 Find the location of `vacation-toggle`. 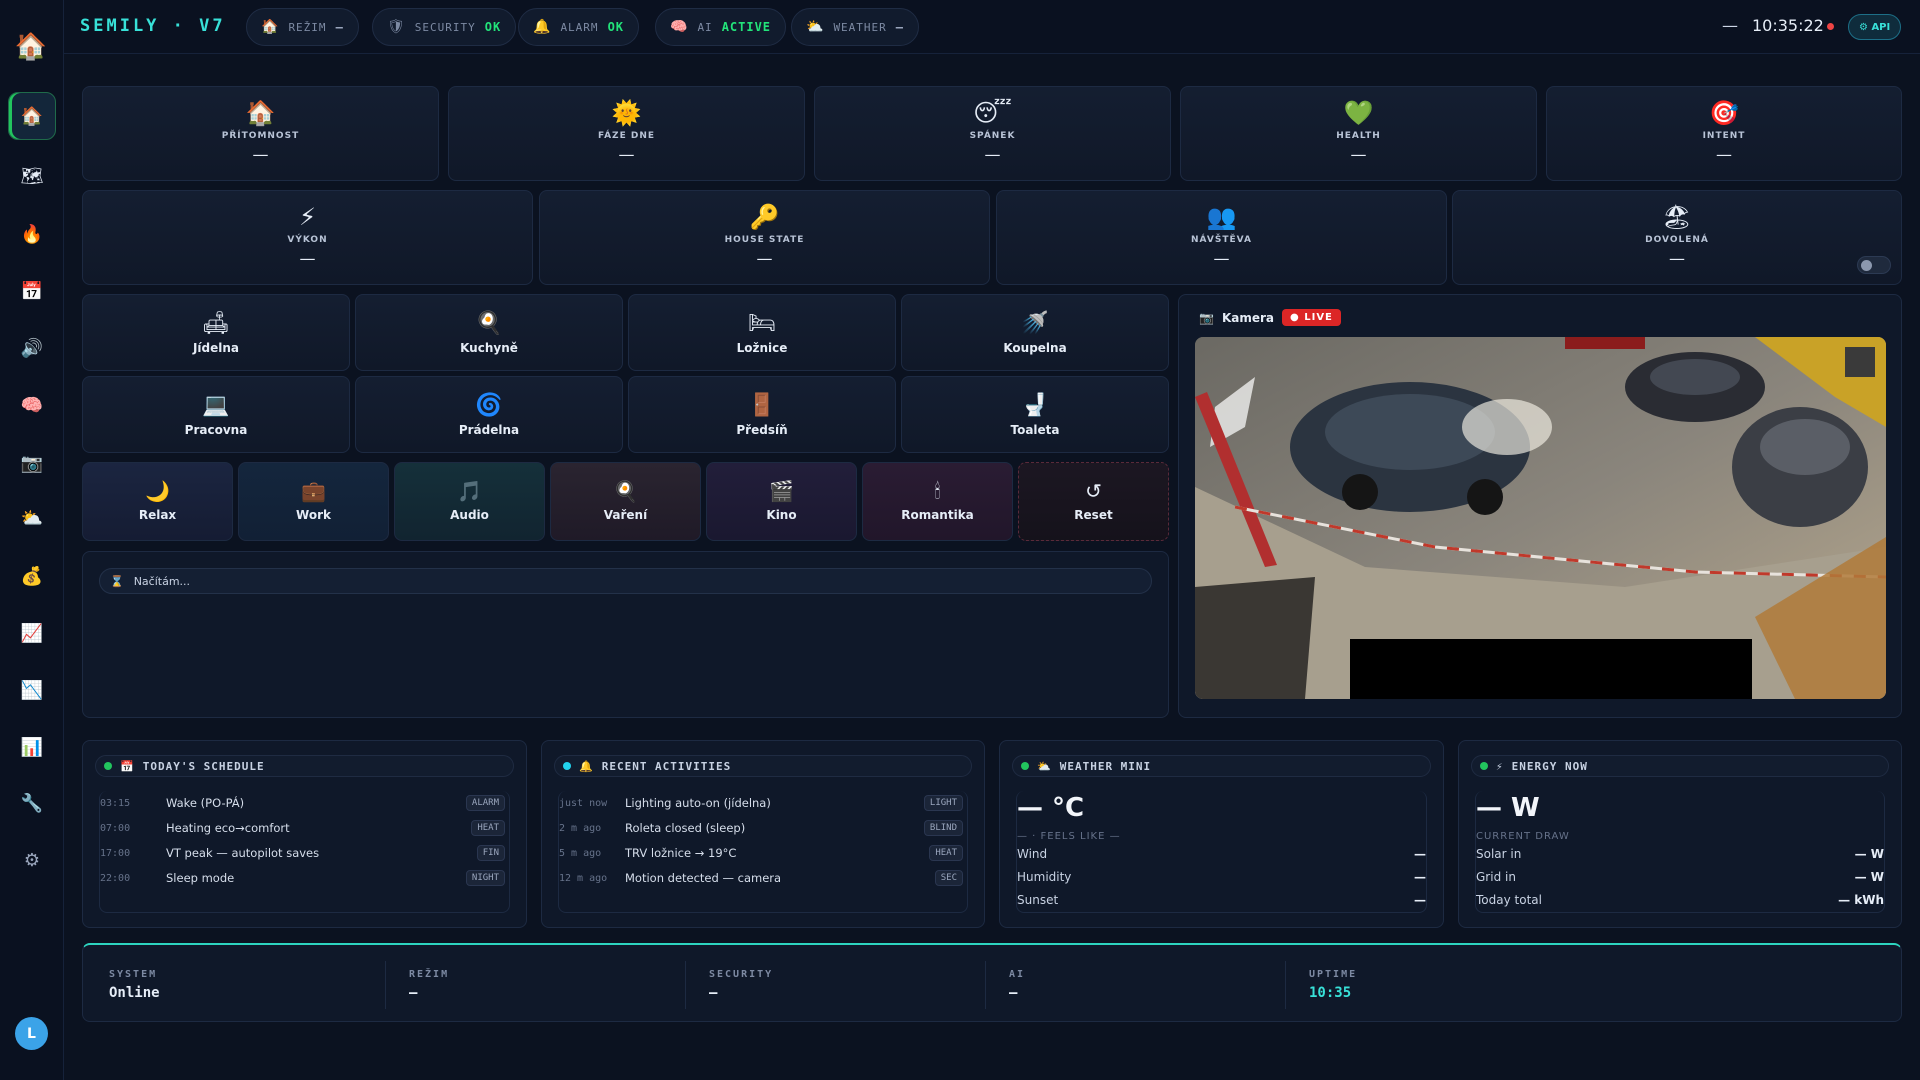

vacation-toggle is located at coordinates (1874, 265).